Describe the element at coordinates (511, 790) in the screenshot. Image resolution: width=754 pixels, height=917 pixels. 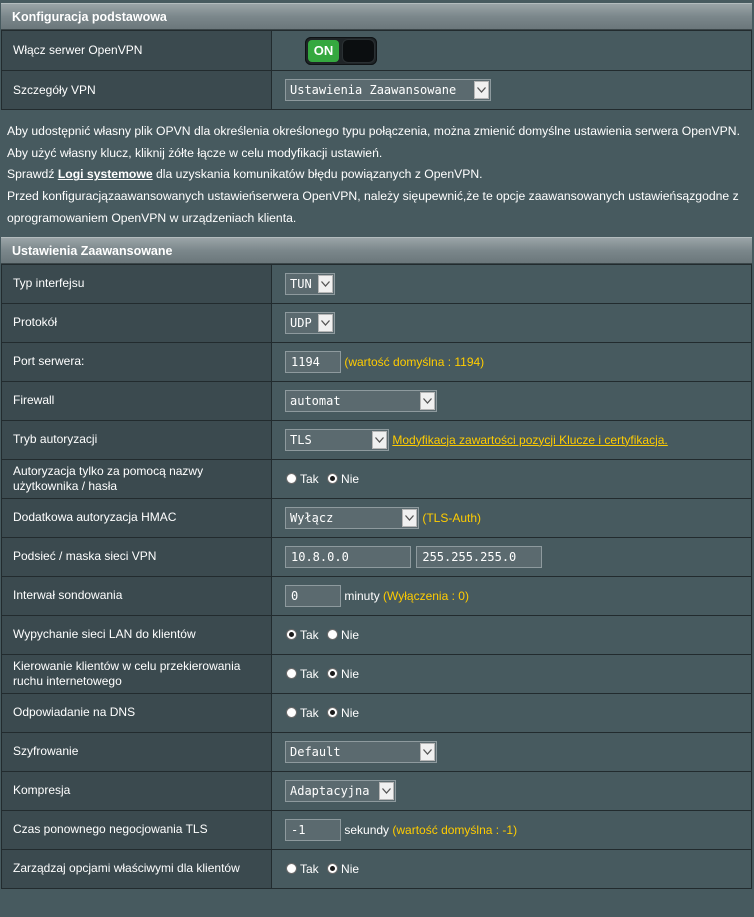
I see `compression-cell: Adaptacyjna` at that location.